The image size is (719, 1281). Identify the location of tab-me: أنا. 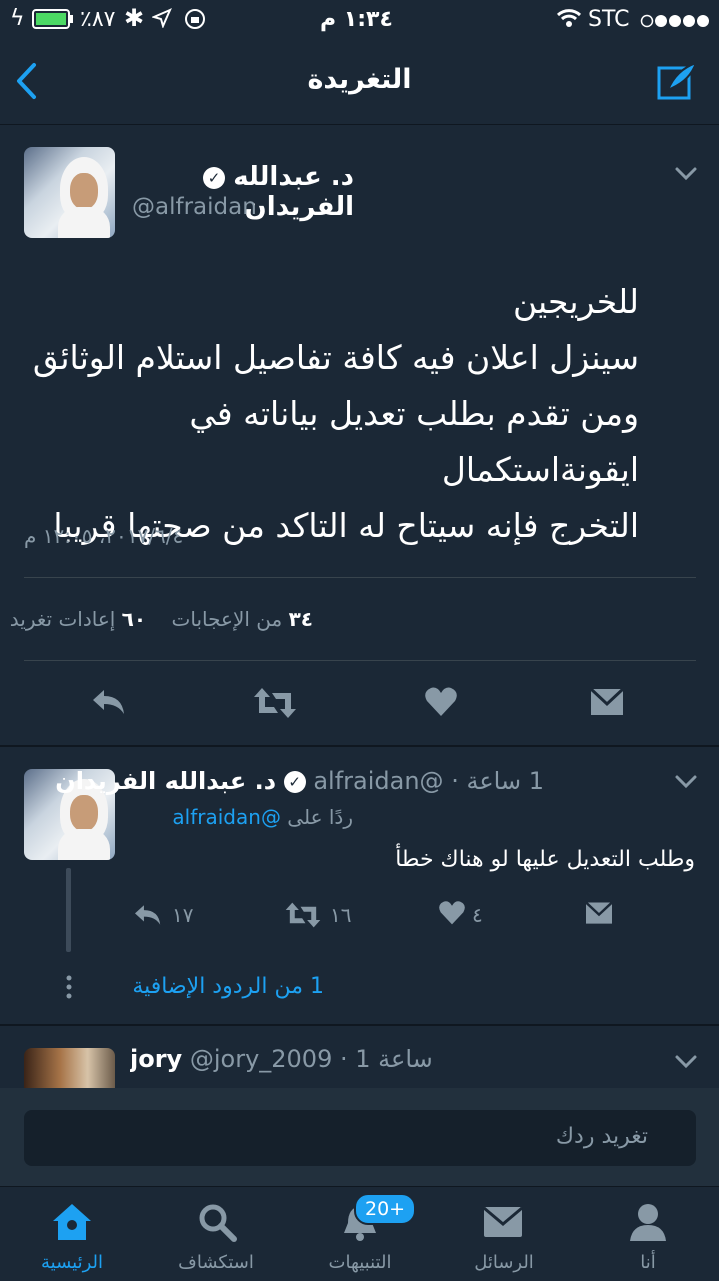
(647, 1234).